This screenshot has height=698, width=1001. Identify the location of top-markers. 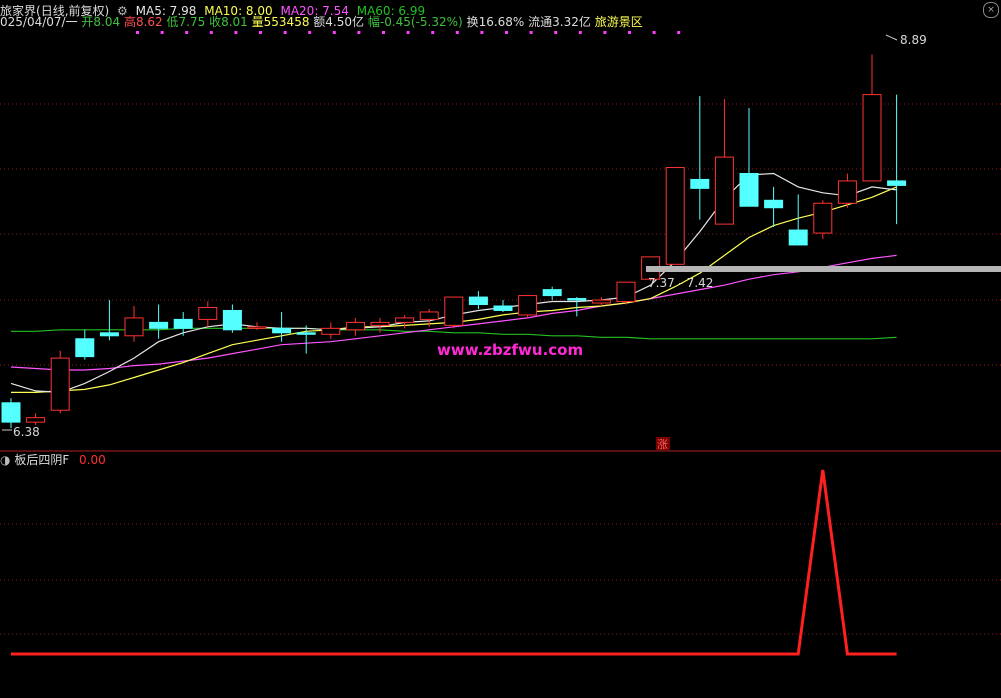
(408, 32).